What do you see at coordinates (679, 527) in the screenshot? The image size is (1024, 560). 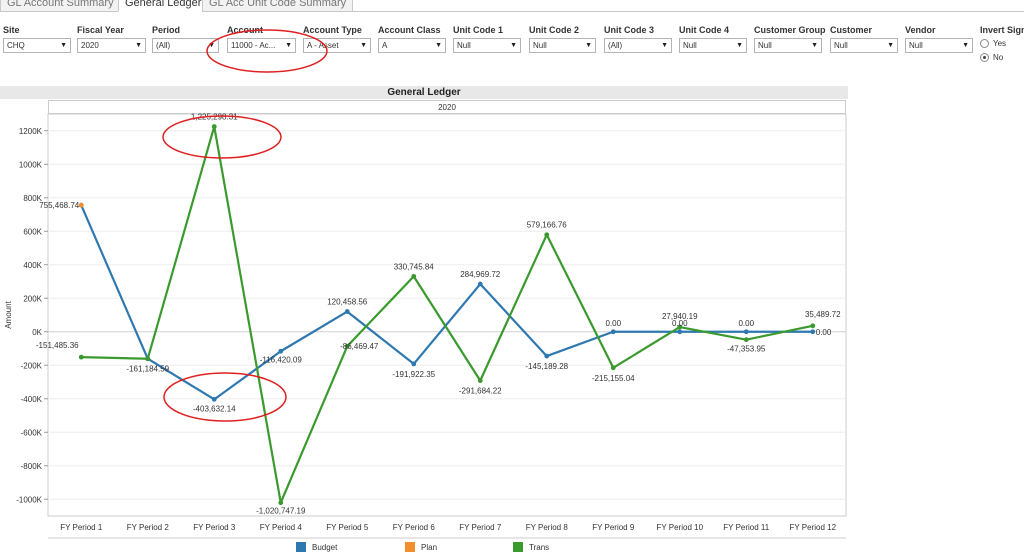 I see `x-tick-label: FY Period 10` at bounding box center [679, 527].